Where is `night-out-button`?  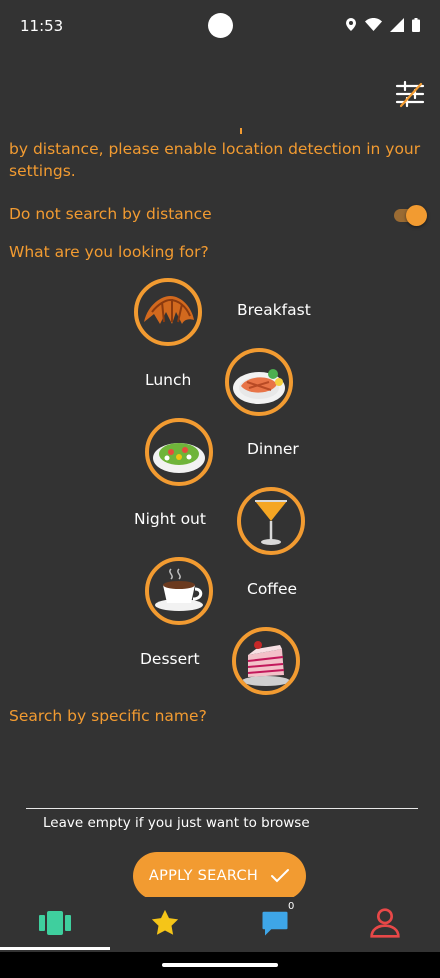 night-out-button is located at coordinates (271, 521).